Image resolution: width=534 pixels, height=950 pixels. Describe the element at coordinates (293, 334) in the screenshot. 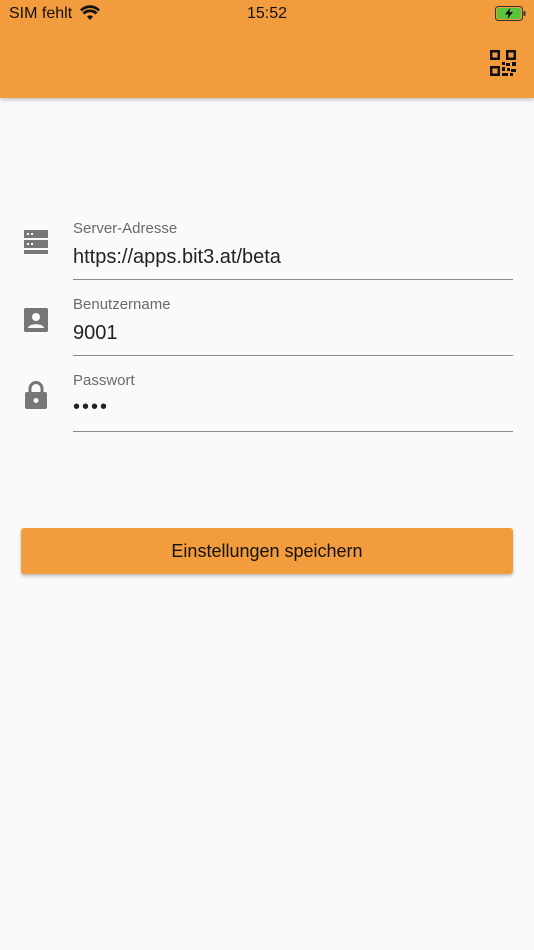

I see `username-input` at that location.